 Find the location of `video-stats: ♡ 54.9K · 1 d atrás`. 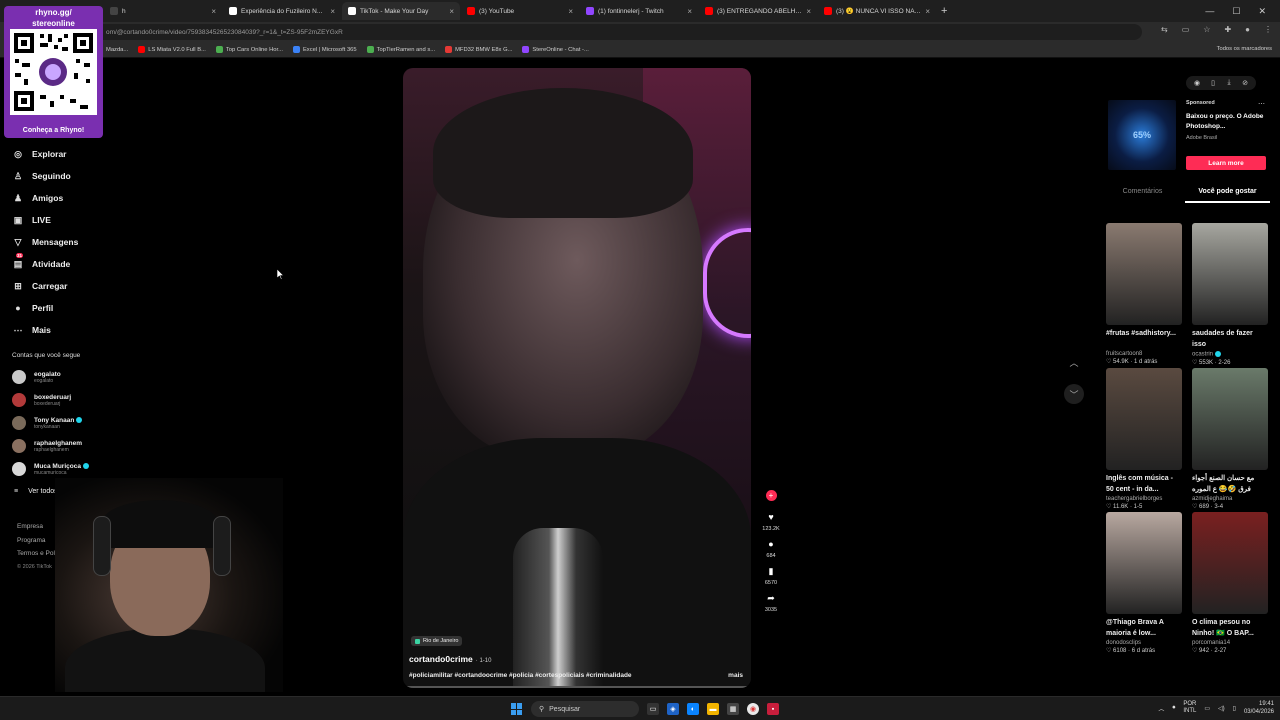

video-stats: ♡ 54.9K · 1 d atrás is located at coordinates (1132, 362).